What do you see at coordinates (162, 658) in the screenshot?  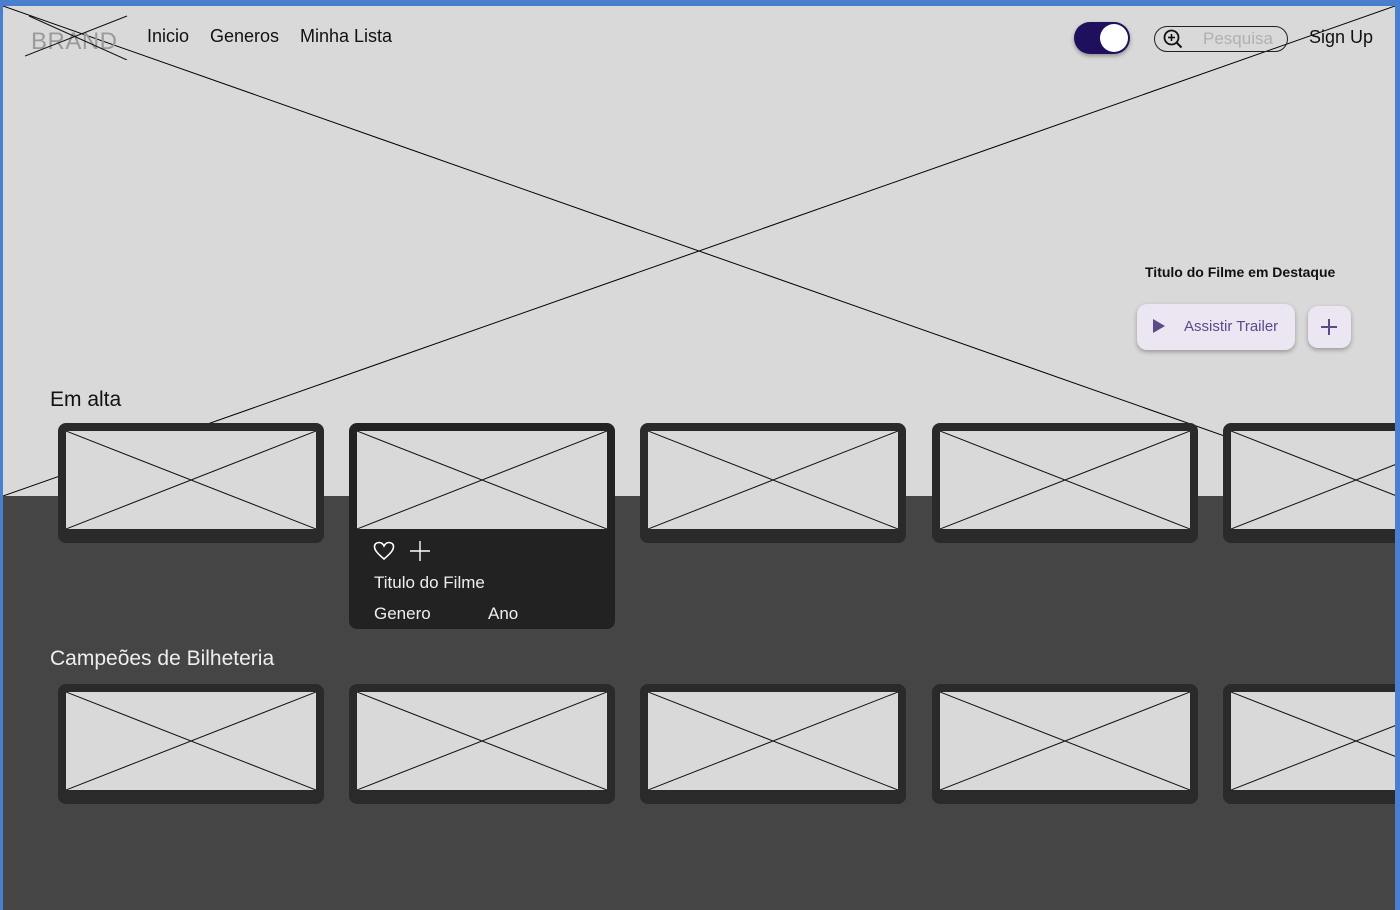 I see `section-title-campeoes: Campeões de Bilheteria` at bounding box center [162, 658].